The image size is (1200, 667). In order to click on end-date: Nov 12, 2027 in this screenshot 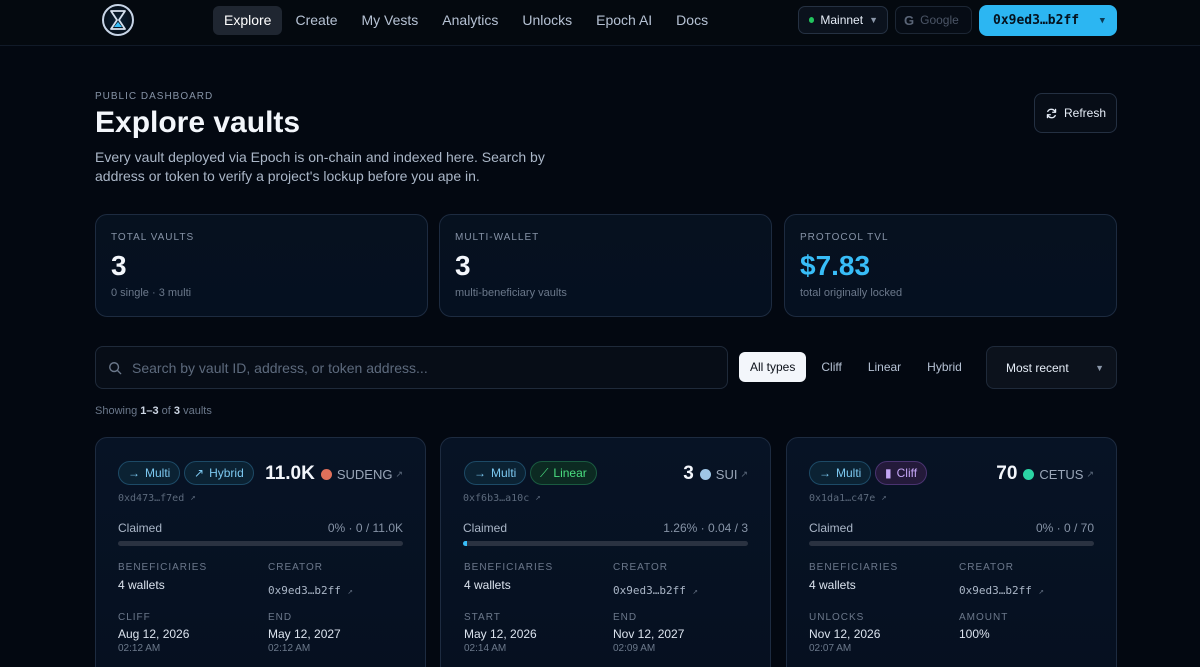, I will do `click(649, 634)`.